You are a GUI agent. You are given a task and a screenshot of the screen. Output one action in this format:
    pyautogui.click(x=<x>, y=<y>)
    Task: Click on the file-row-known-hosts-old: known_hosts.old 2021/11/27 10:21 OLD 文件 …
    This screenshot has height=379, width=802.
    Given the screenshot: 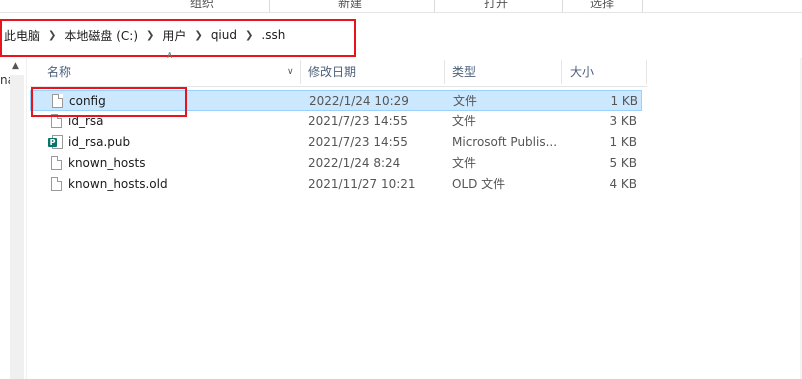 What is the action you would take?
    pyautogui.click(x=336, y=184)
    